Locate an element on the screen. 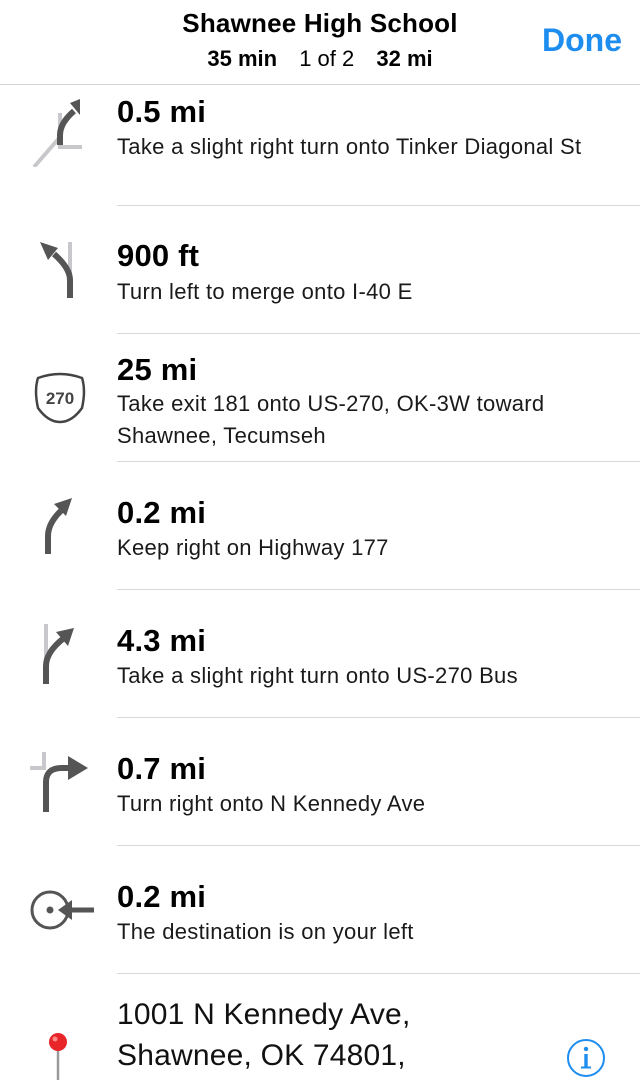 The height and width of the screenshot is (1080, 640). keep-right-icon is located at coordinates (58, 526).